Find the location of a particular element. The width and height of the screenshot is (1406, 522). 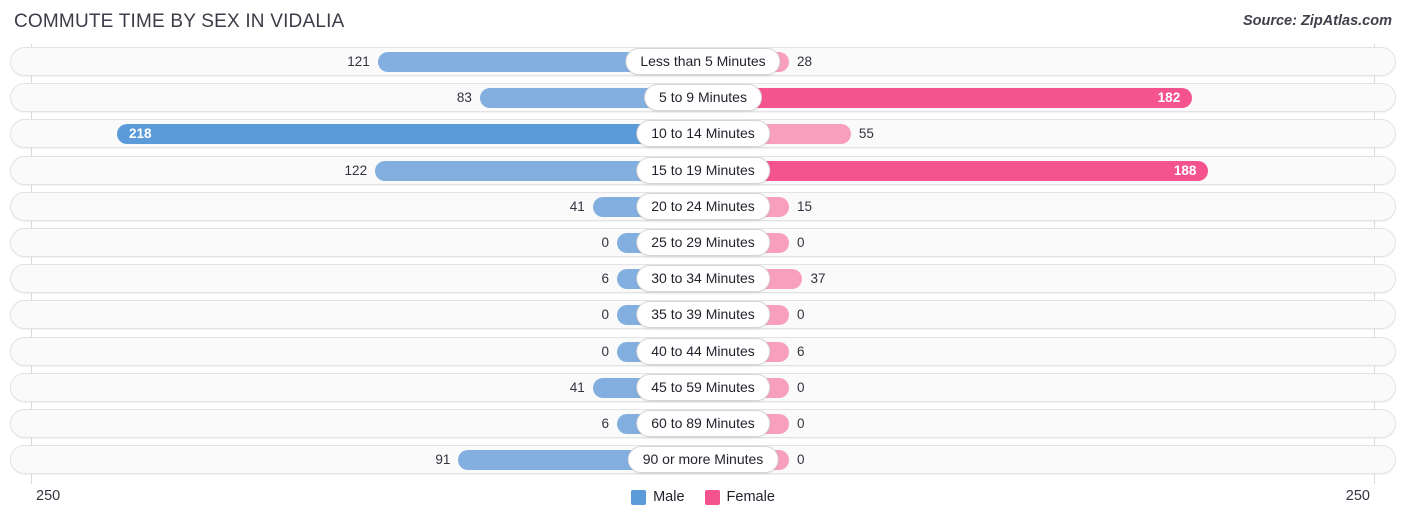

chart-row: 6 37 30 to 34 Minutes is located at coordinates (703, 279).